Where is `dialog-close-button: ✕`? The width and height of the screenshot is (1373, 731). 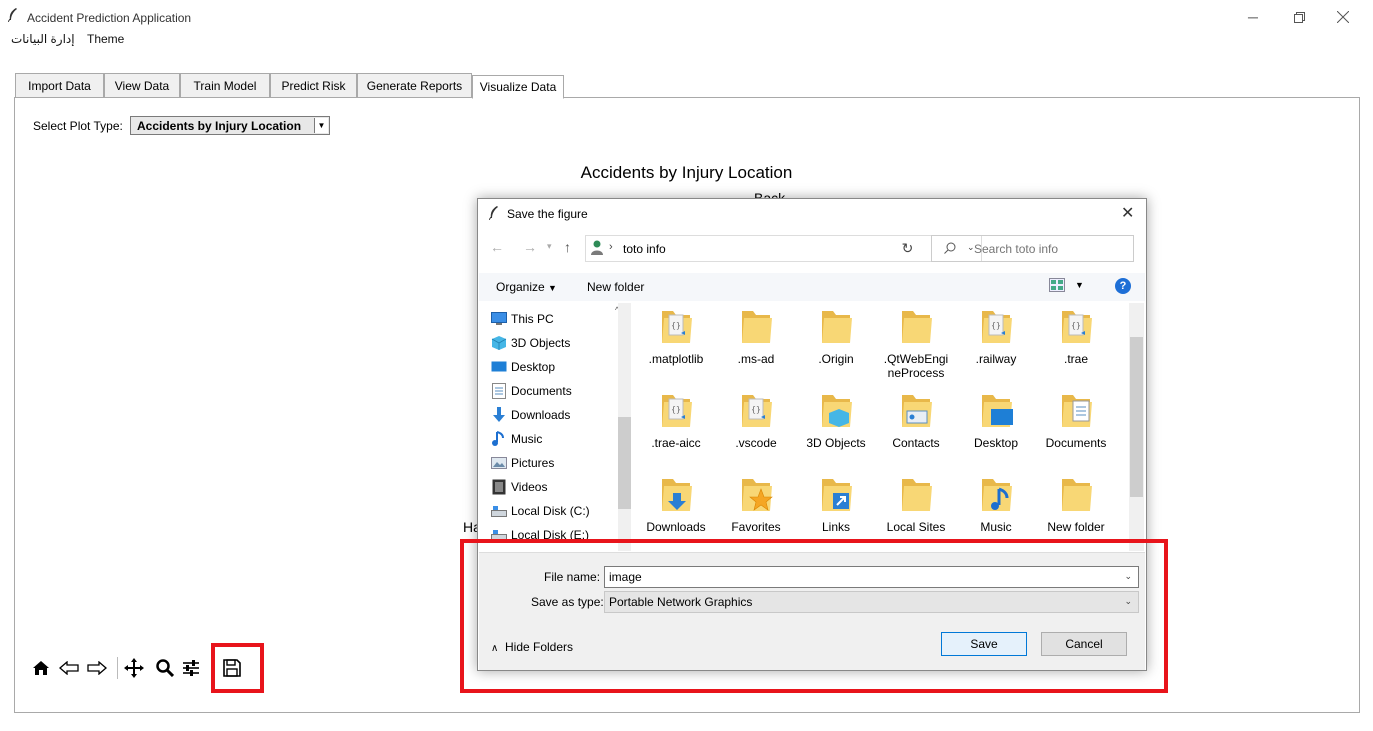
dialog-close-button: ✕ is located at coordinates (1127, 213).